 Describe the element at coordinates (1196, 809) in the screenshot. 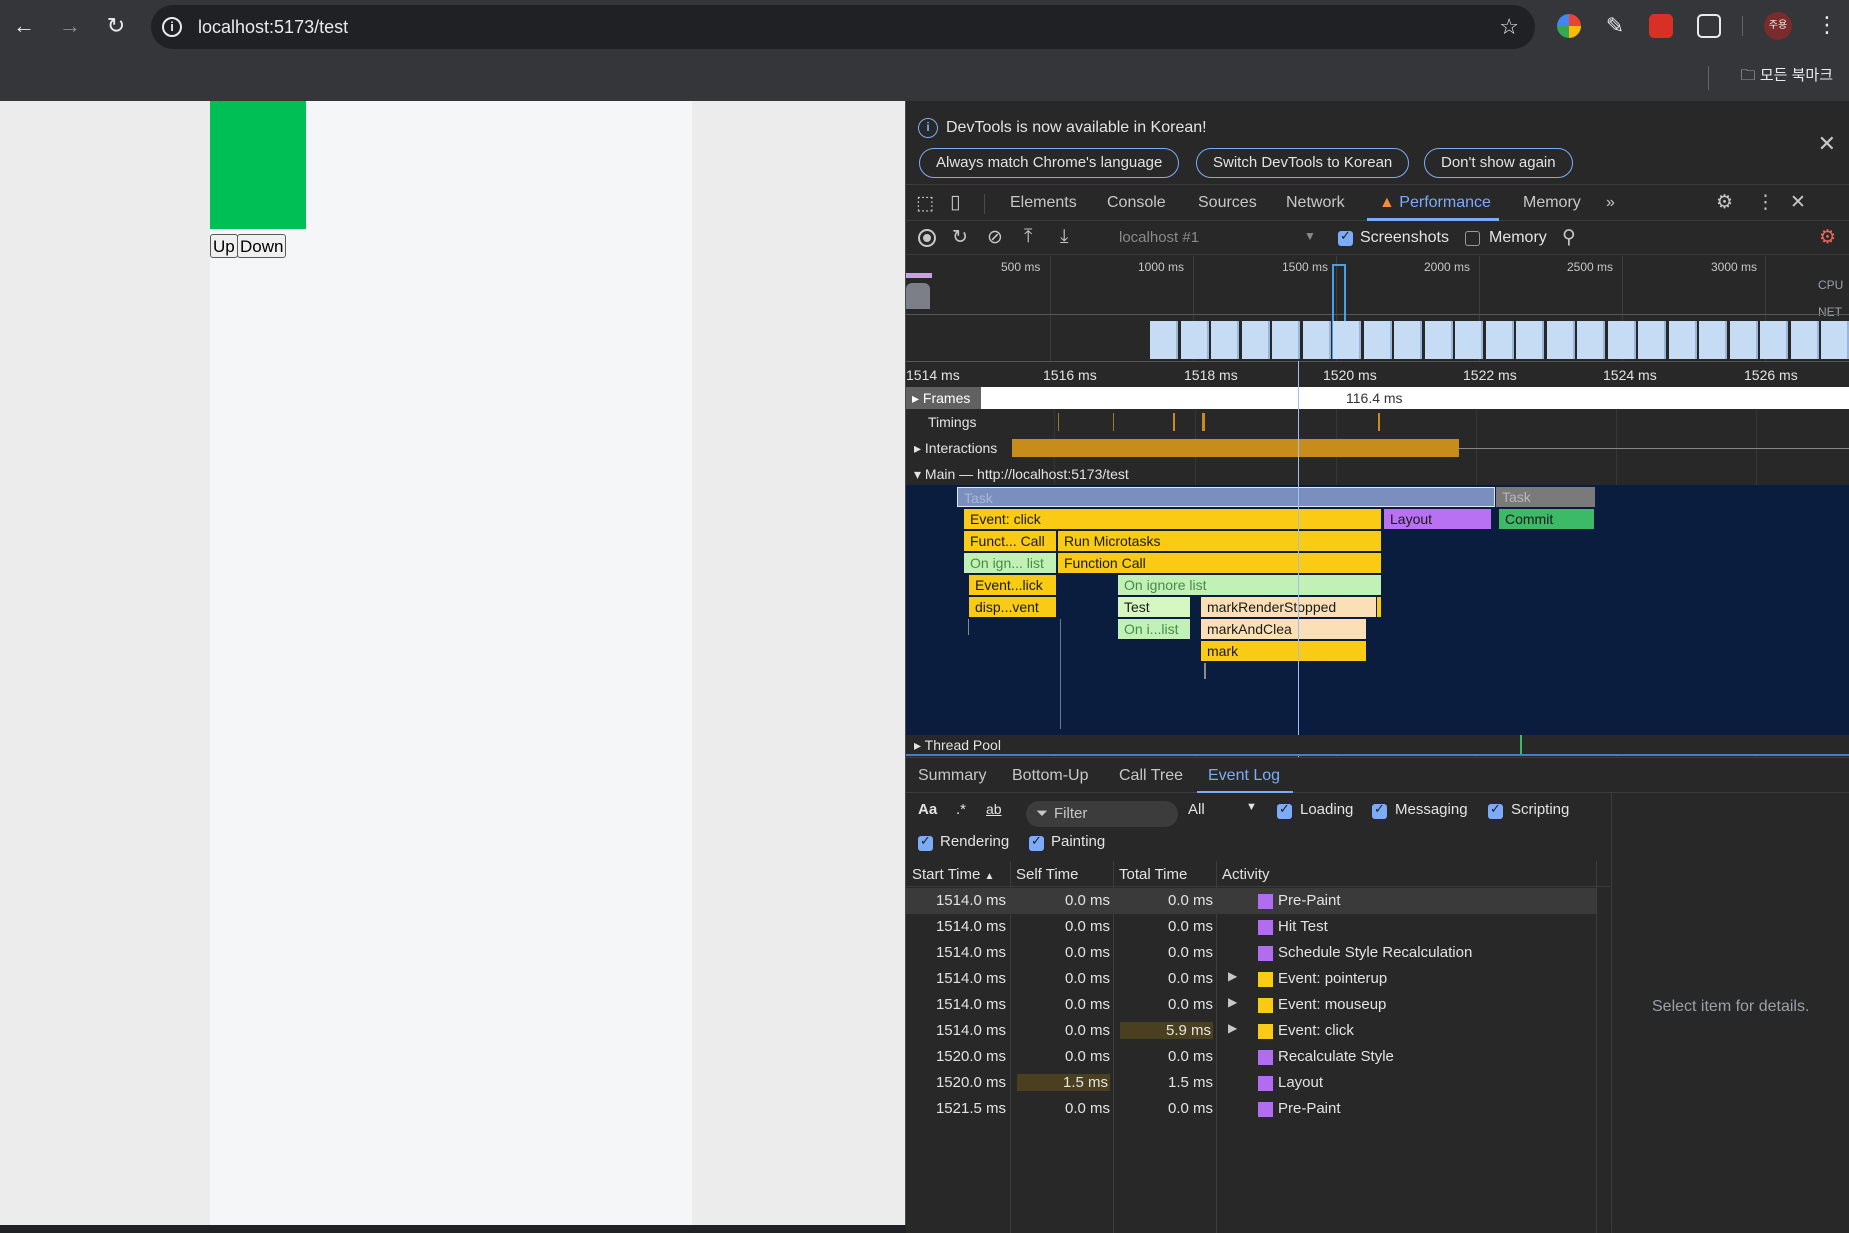

I see `level-select: All` at that location.